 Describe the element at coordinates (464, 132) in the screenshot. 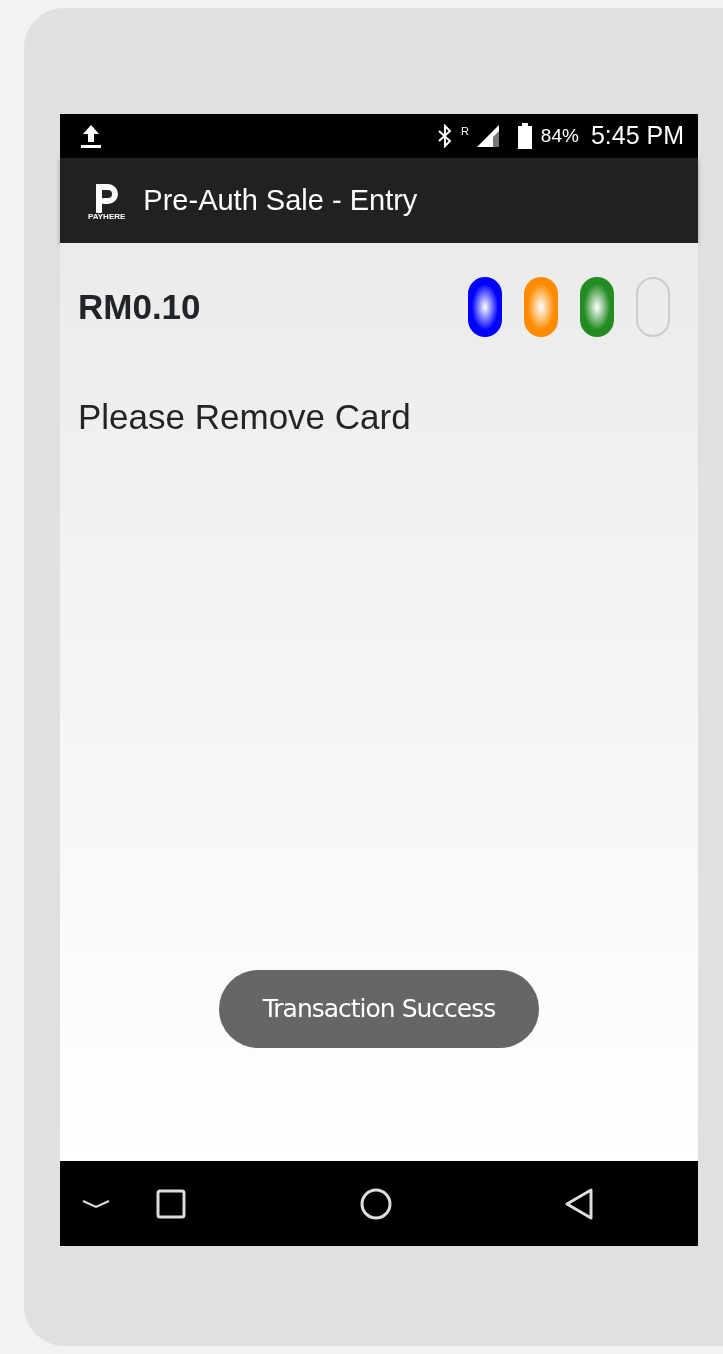

I see `roaming-indicator: R` at that location.